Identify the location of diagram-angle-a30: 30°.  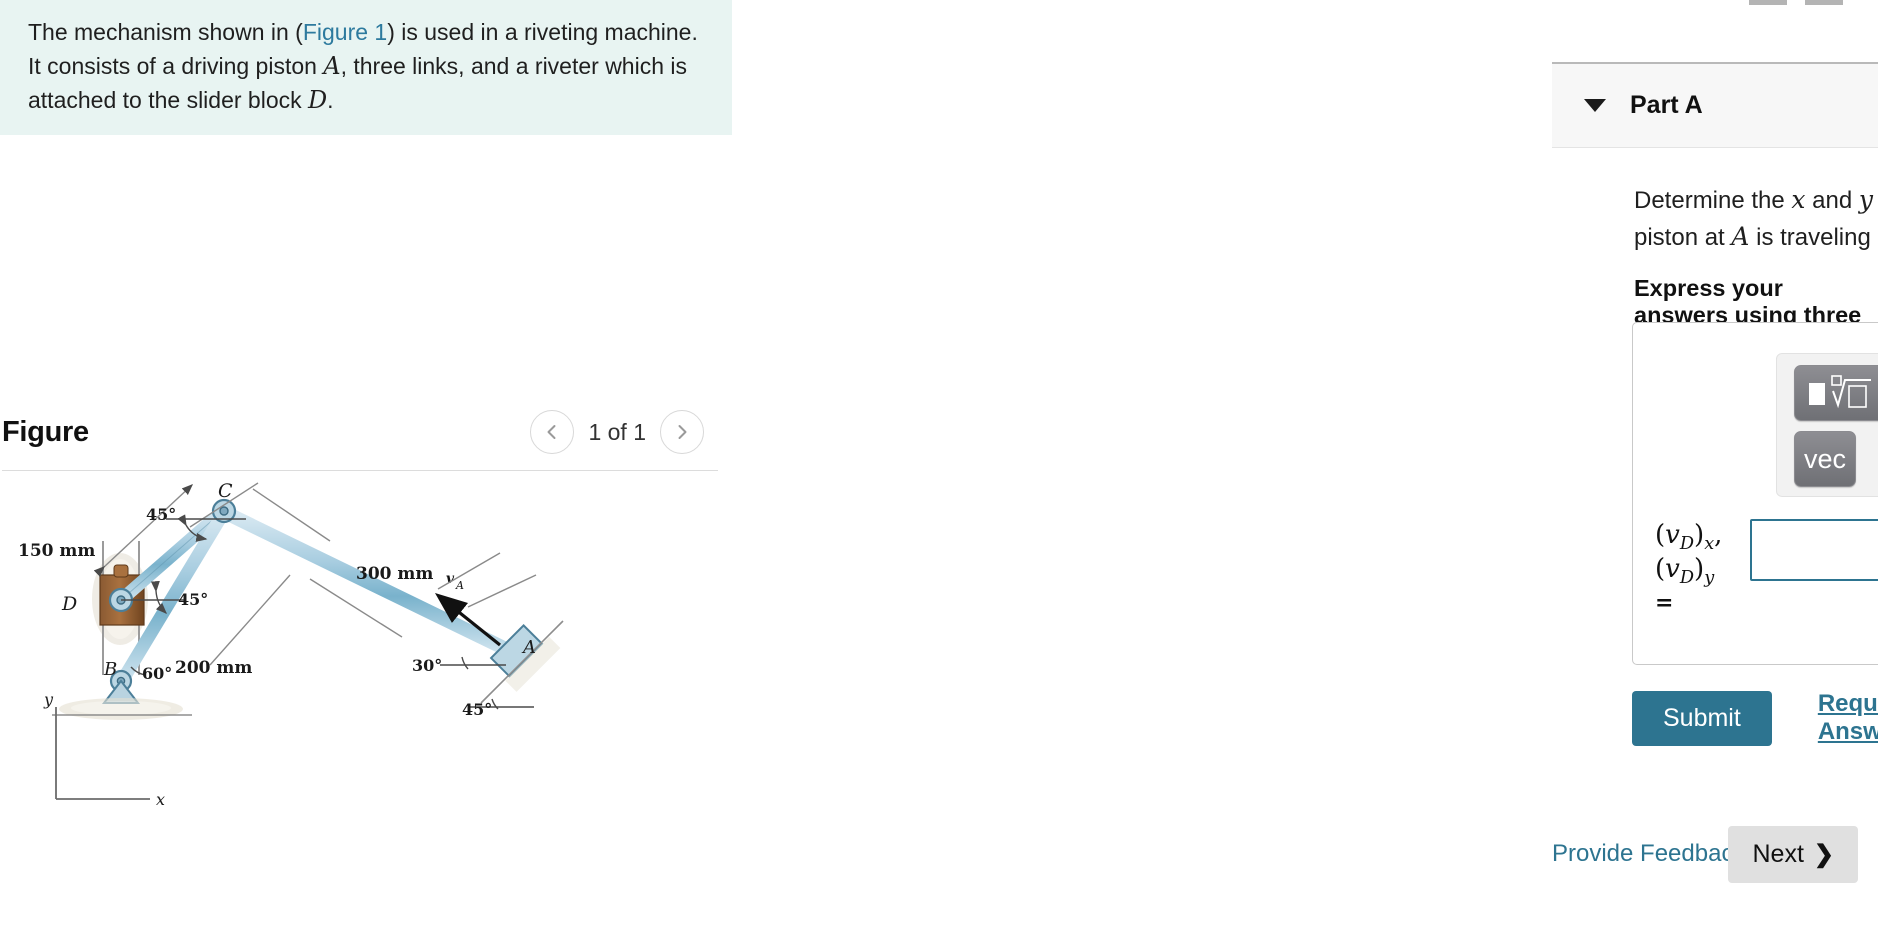
(427, 665).